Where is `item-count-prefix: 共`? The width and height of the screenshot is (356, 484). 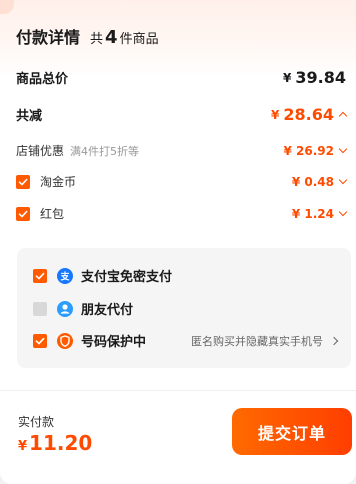
item-count-prefix: 共 is located at coordinates (97, 39).